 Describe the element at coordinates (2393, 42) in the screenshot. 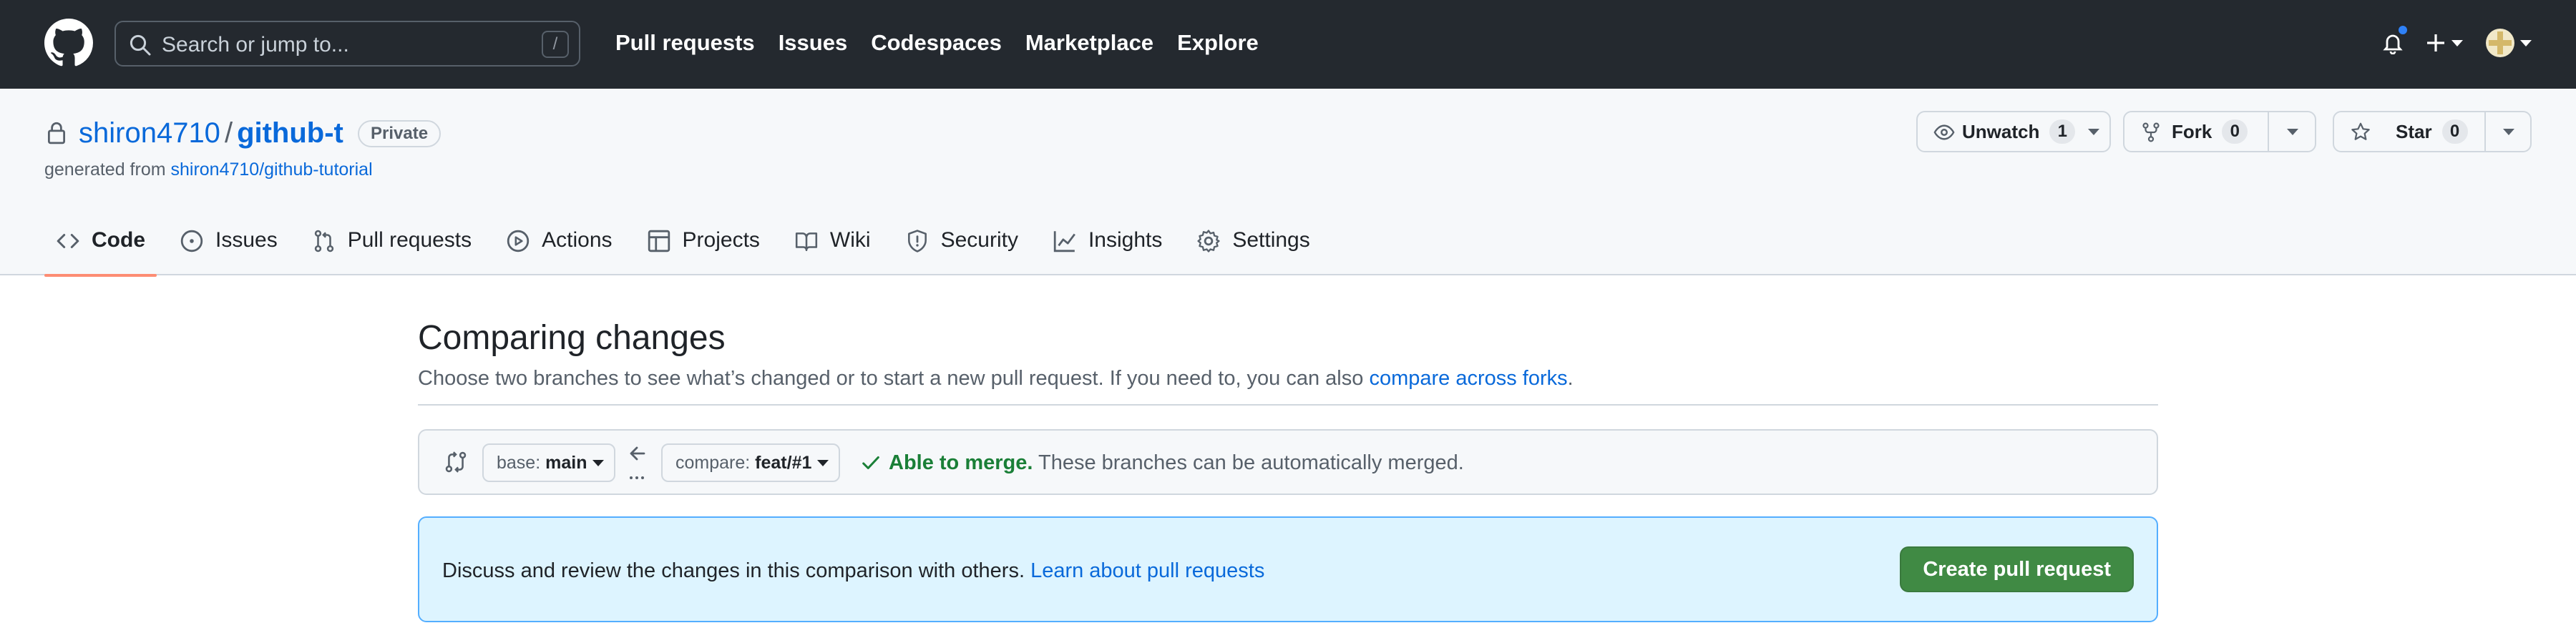

I see `notifications-button` at that location.